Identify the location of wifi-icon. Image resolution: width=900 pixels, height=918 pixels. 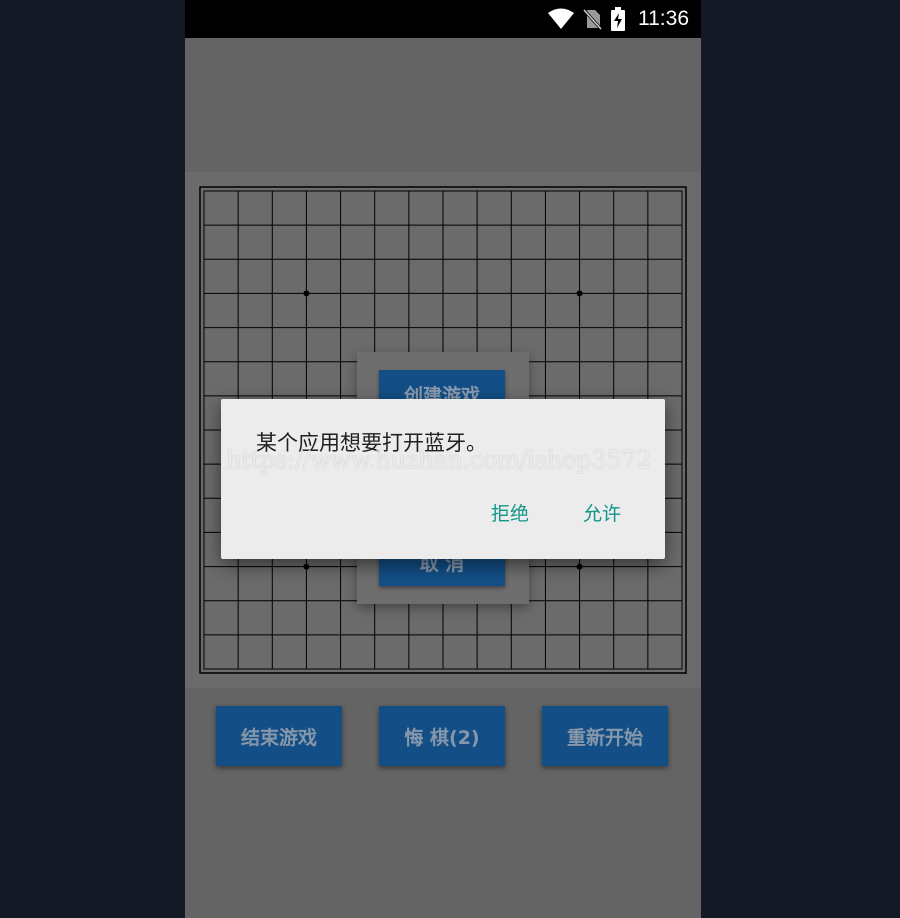
(561, 18).